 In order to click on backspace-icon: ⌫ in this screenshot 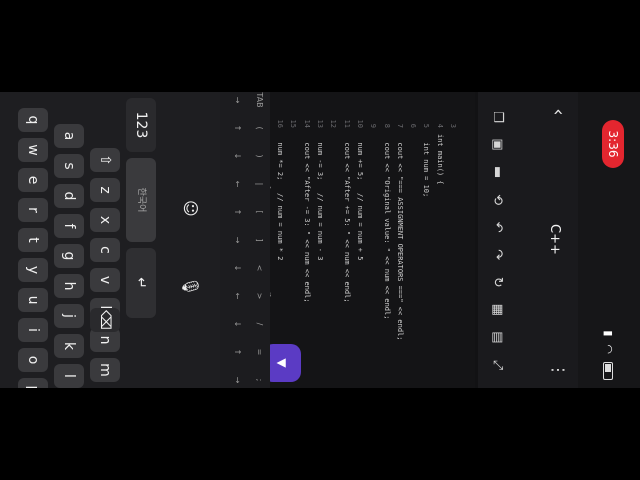, I will do `click(105, 320)`.